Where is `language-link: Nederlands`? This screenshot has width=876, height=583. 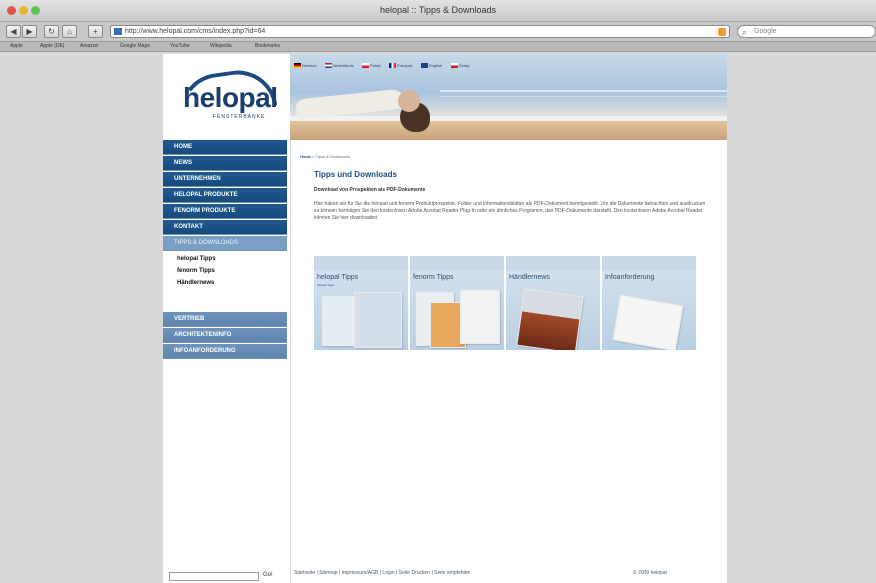 language-link: Nederlands is located at coordinates (343, 65).